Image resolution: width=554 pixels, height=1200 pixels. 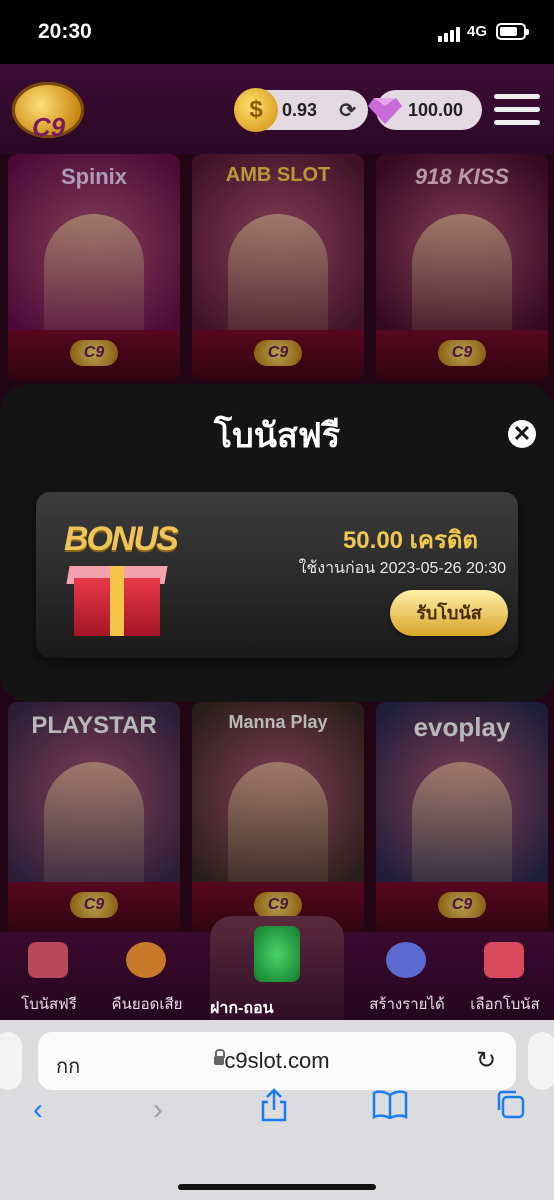 What do you see at coordinates (449, 613) in the screenshot?
I see `claim-bonus-button: รับโบนัส` at bounding box center [449, 613].